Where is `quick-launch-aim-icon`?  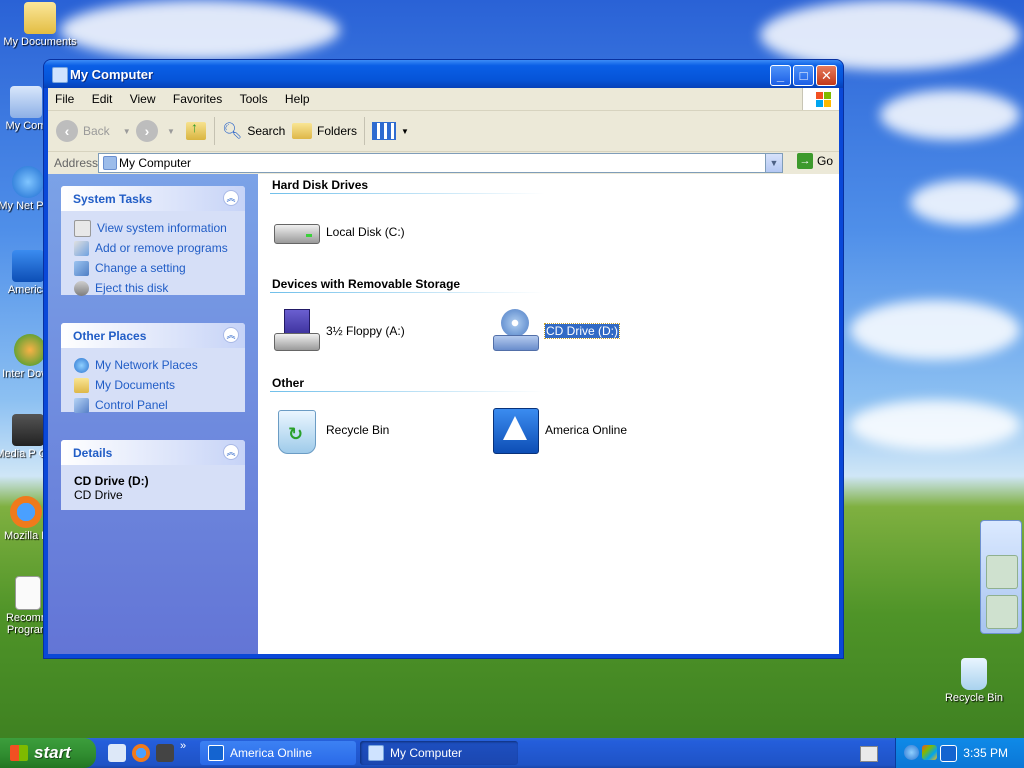
quick-launch-aim-icon is located at coordinates (117, 753).